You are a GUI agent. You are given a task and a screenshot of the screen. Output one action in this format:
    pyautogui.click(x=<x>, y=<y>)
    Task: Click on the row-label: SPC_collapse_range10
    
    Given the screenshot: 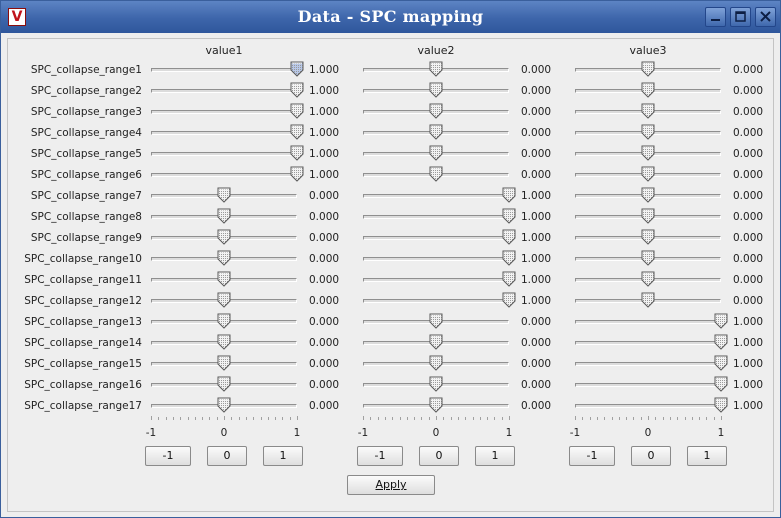 What is the action you would take?
    pyautogui.click(x=83, y=259)
    